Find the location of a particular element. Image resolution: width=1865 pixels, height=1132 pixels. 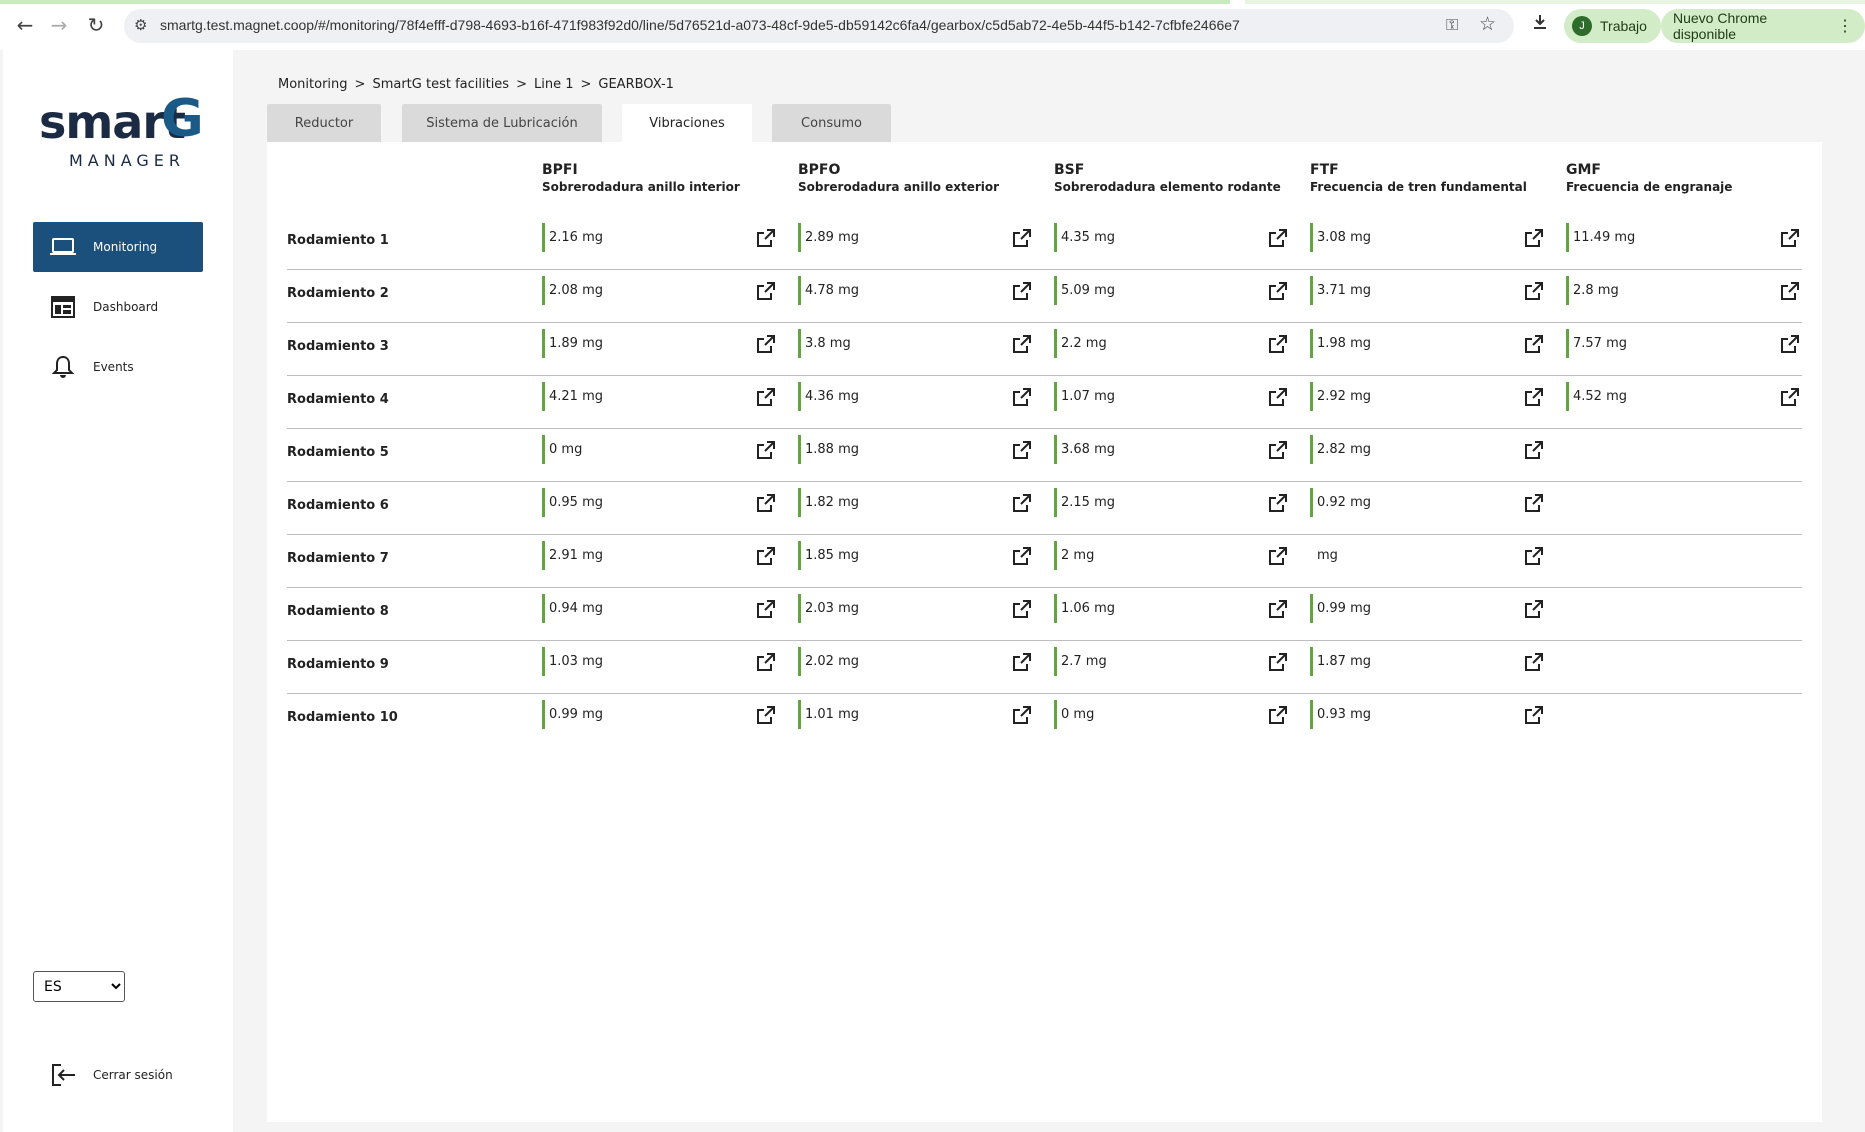

breadcrumb-monitoring: Monitoring is located at coordinates (313, 84).